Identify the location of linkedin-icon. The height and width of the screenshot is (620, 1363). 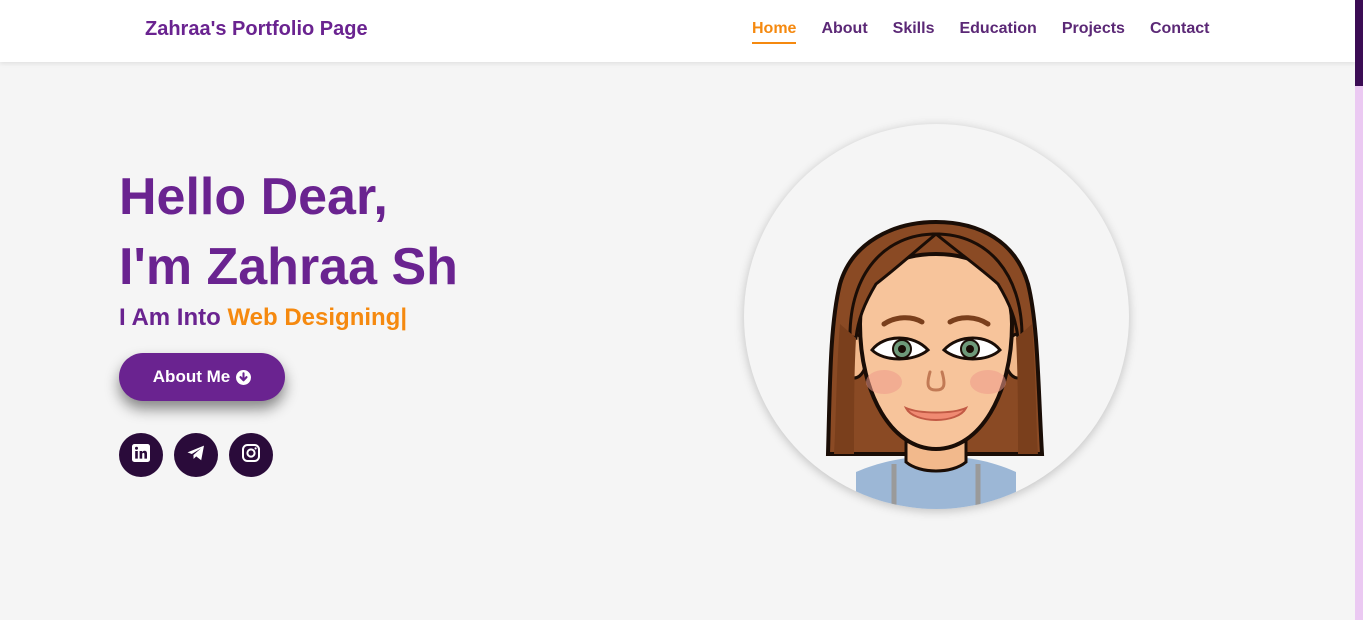
(141, 455).